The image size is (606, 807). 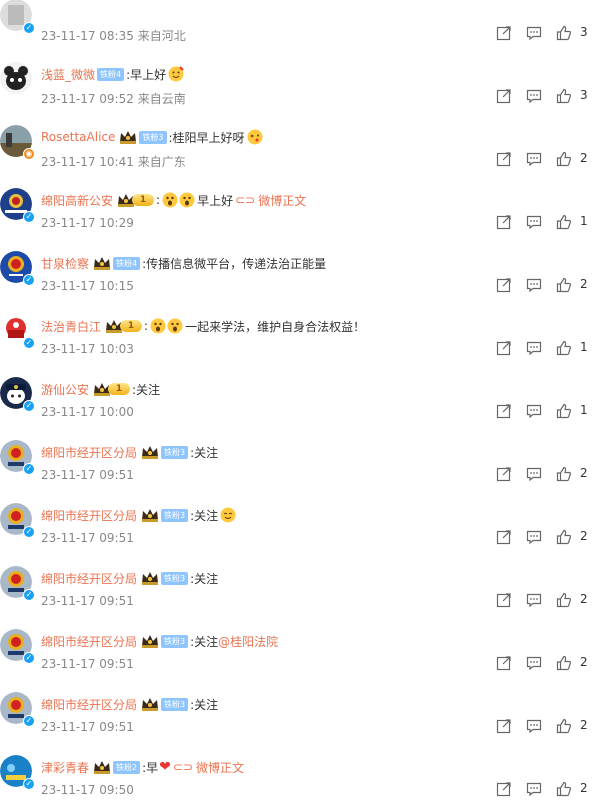 I want to click on avatar: ◉, so click(x=17, y=142).